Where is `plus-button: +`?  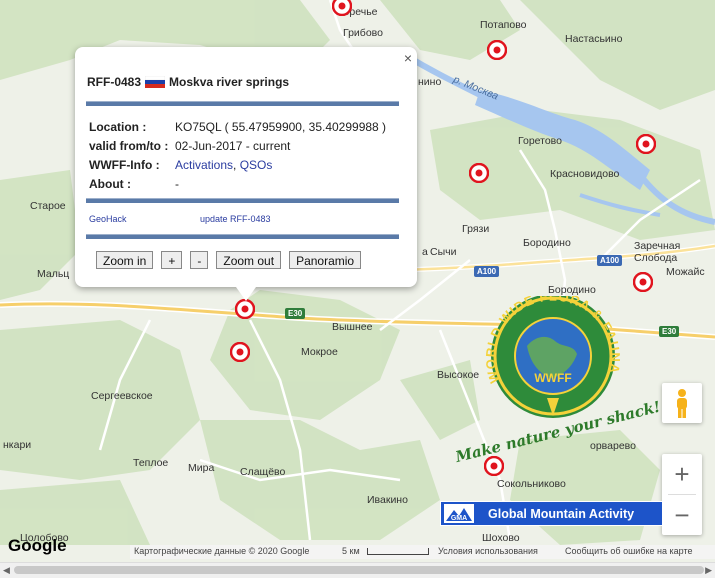
plus-button: + is located at coordinates (172, 260).